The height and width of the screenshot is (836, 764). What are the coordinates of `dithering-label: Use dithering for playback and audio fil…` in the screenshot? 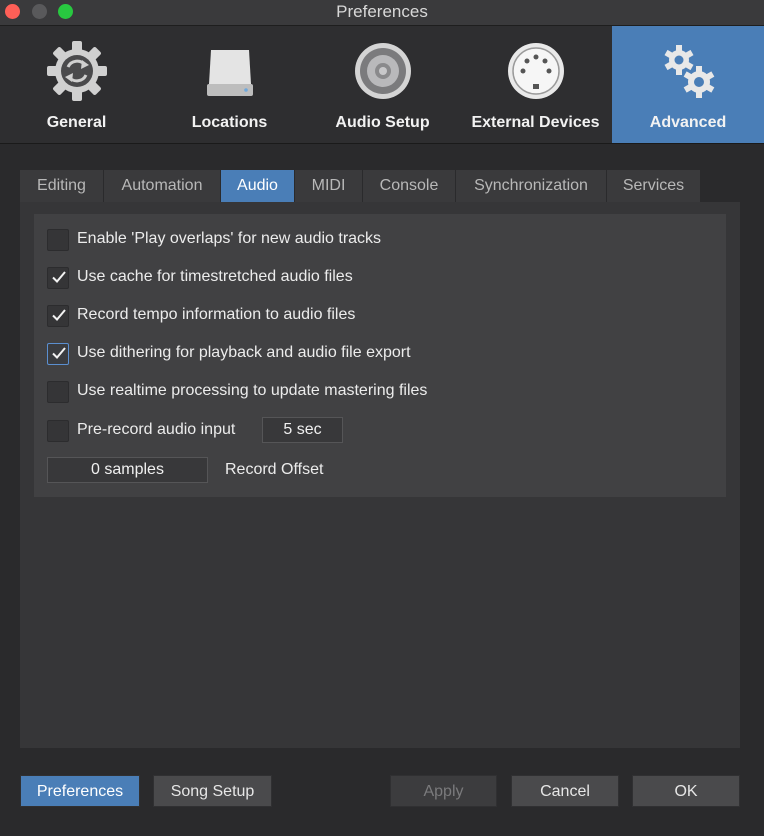 It's located at (244, 352).